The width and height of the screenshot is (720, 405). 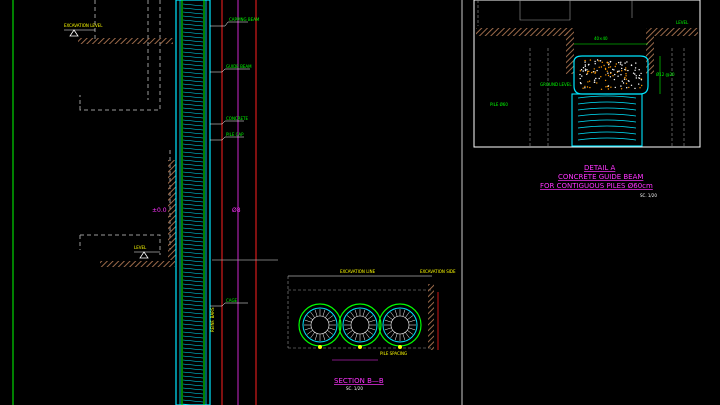 I want to click on detail-a-spirals, so click(x=607, y=118).